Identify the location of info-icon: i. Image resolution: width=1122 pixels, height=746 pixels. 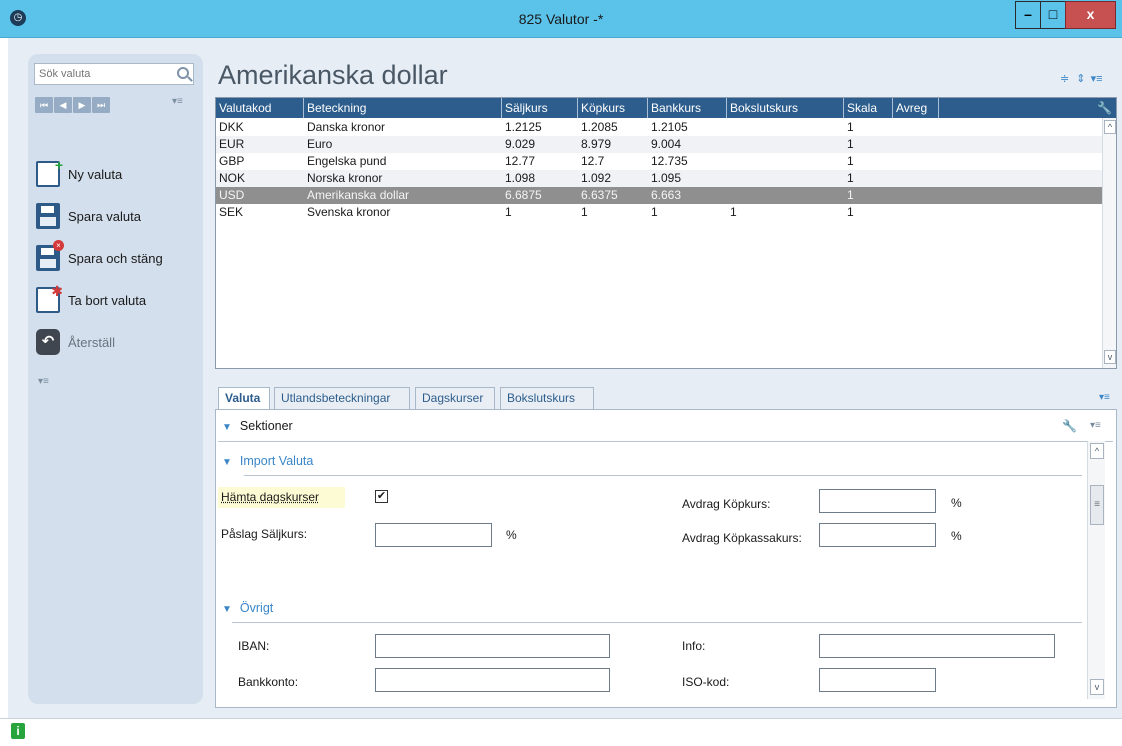
(18, 731).